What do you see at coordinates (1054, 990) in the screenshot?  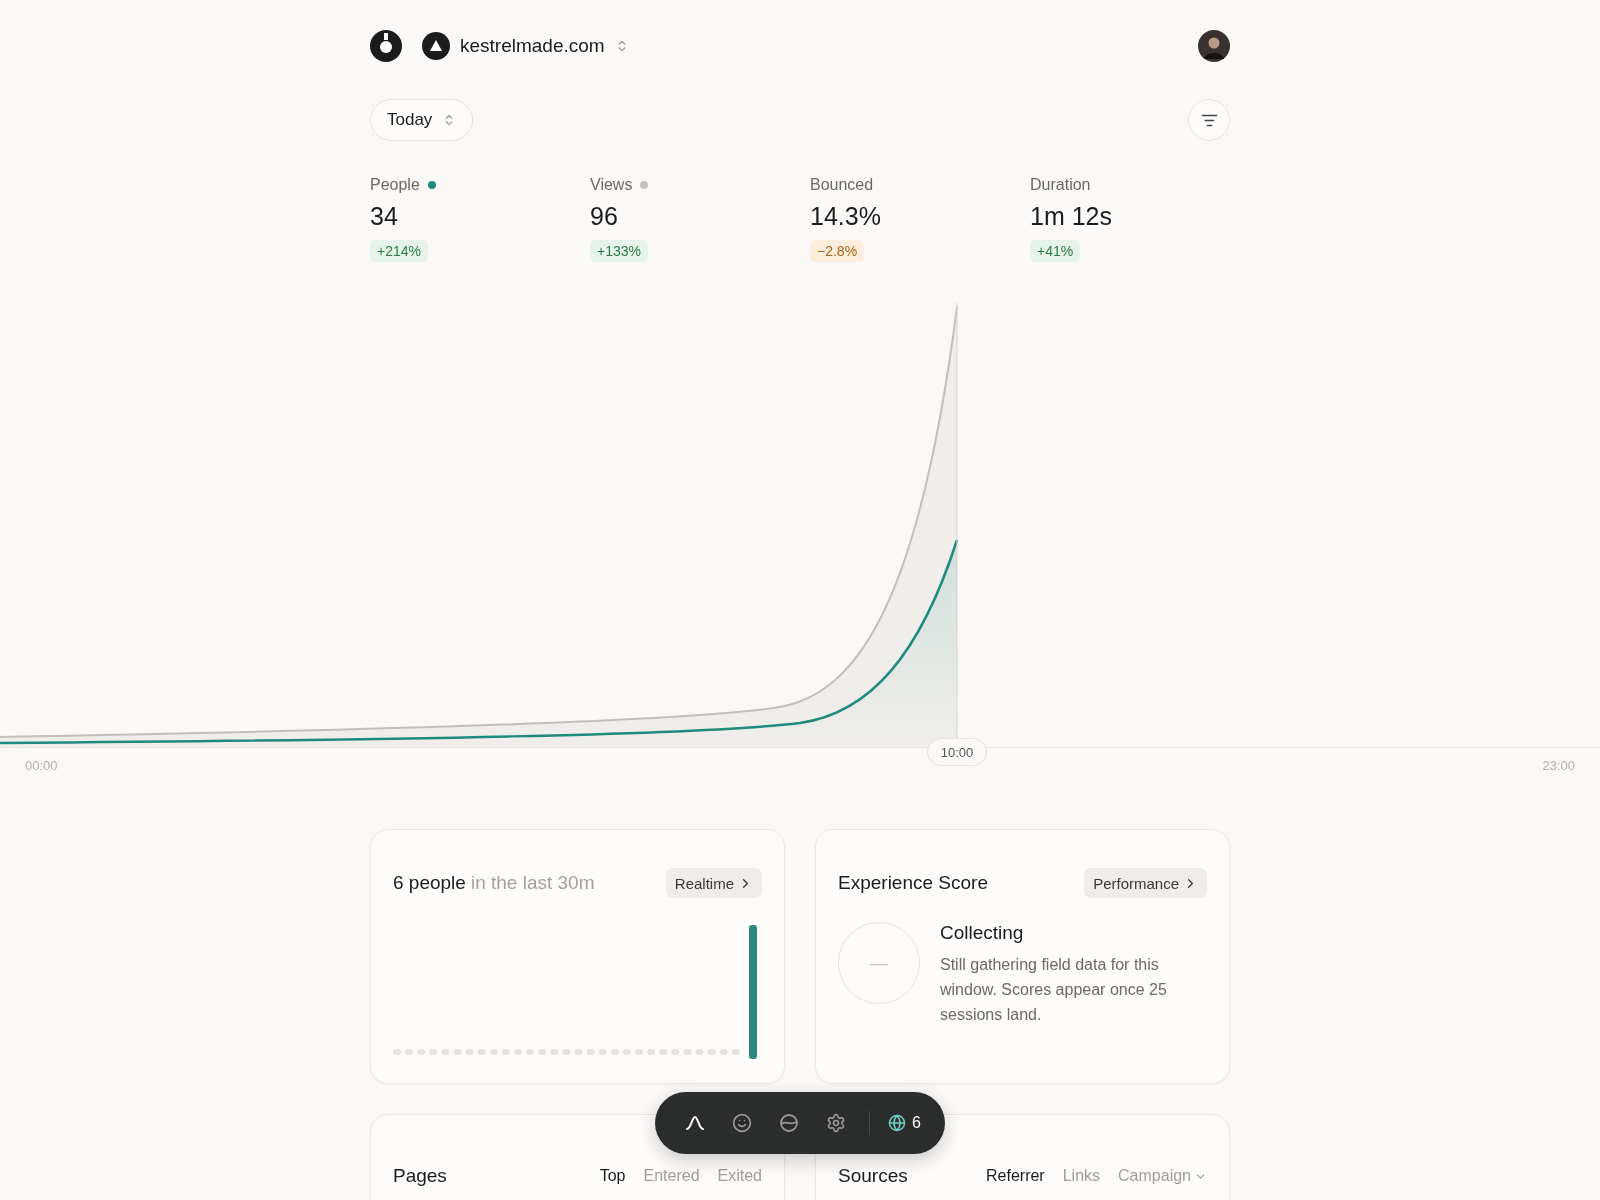 I see `status-description: Still gathering field data for this window. Scores appear once 25 sessions land.` at bounding box center [1054, 990].